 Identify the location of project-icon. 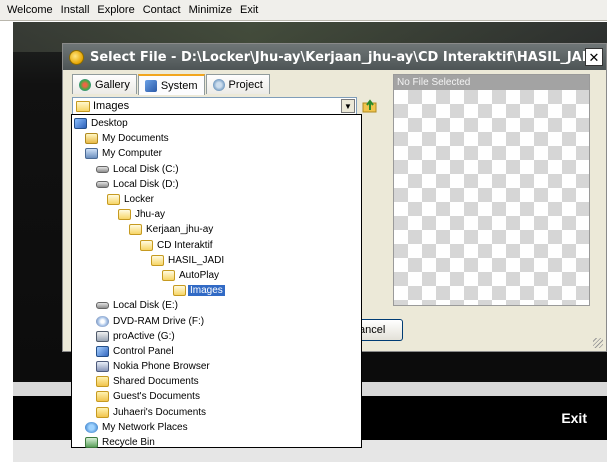
(218, 84).